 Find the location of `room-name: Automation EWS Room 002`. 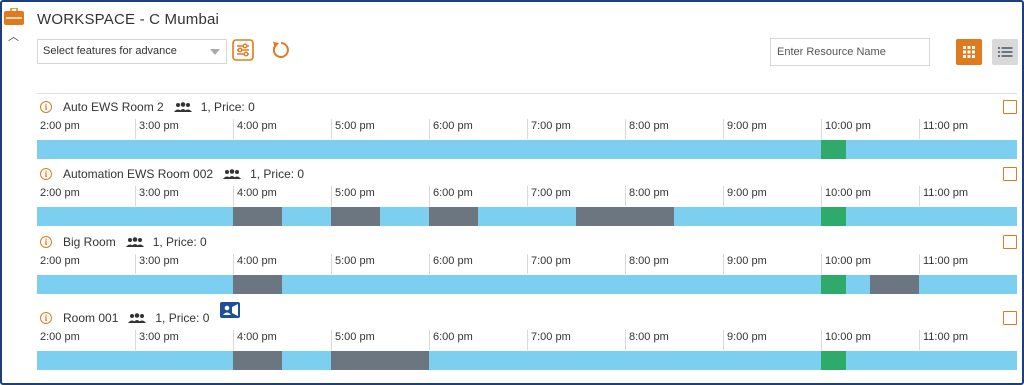

room-name: Automation EWS Room 002 is located at coordinates (138, 174).